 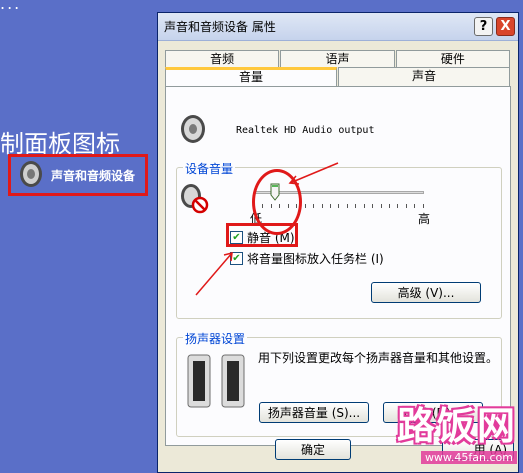 What do you see at coordinates (468, 457) in the screenshot?
I see `watermark-url: www.45fan.com` at bounding box center [468, 457].